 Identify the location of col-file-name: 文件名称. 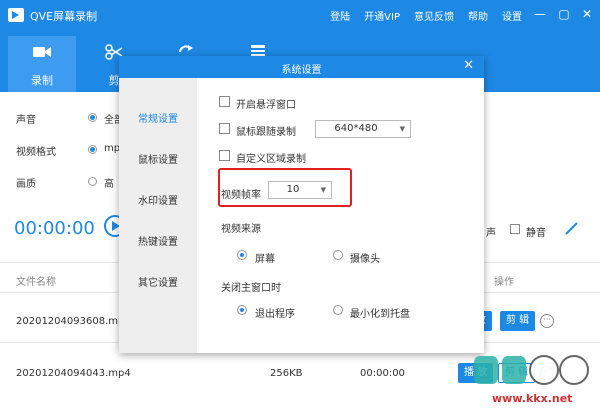
(36, 282).